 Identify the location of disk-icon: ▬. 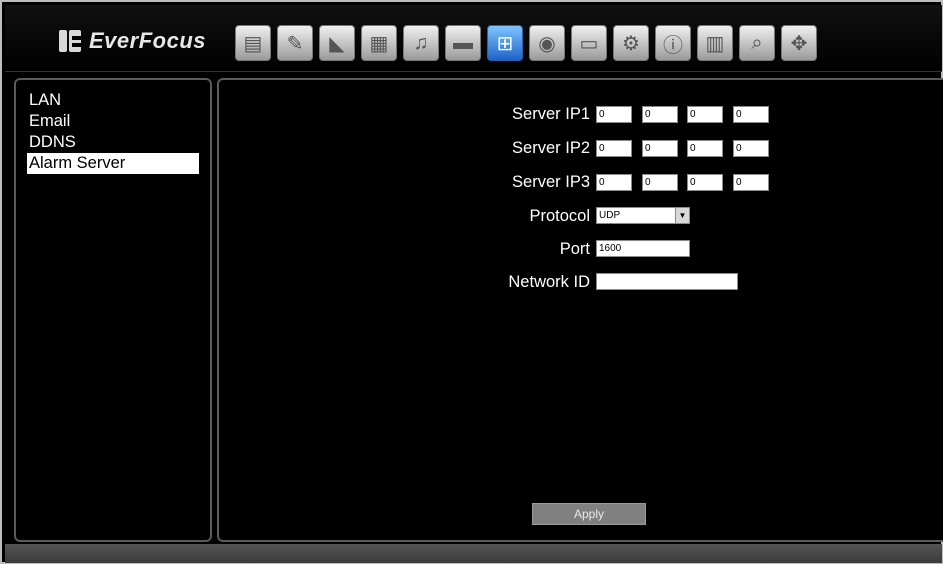
(463, 43).